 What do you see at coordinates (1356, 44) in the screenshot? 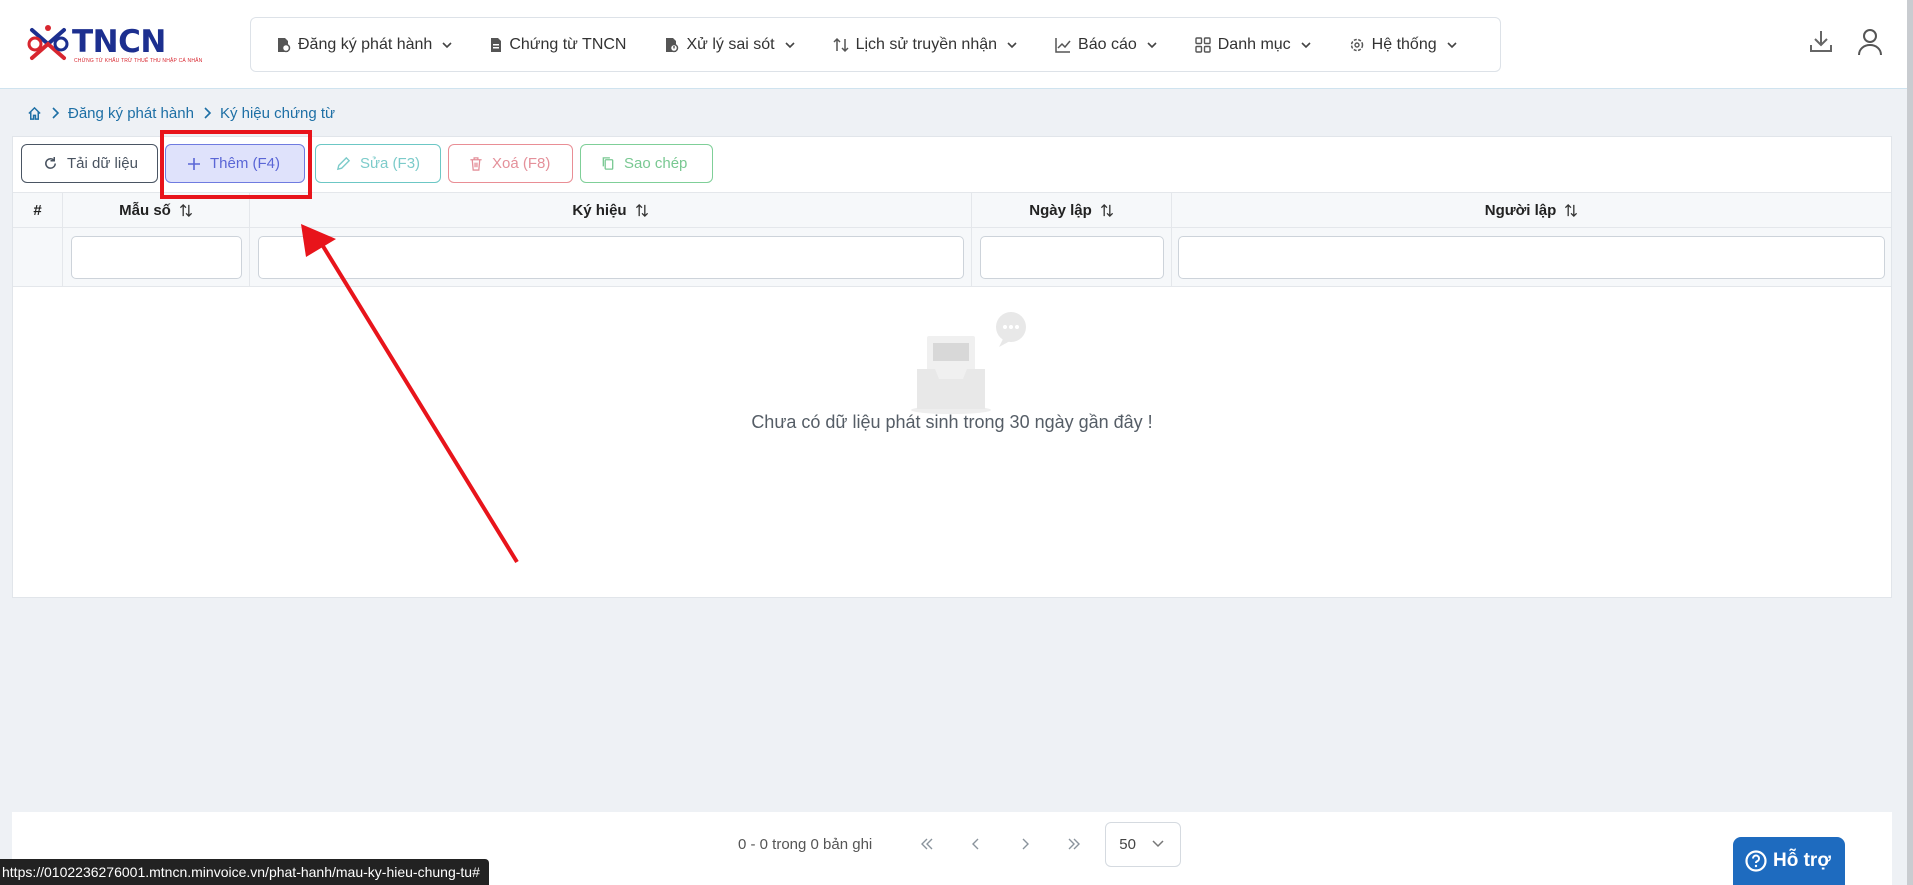
I see `gear-icon` at bounding box center [1356, 44].